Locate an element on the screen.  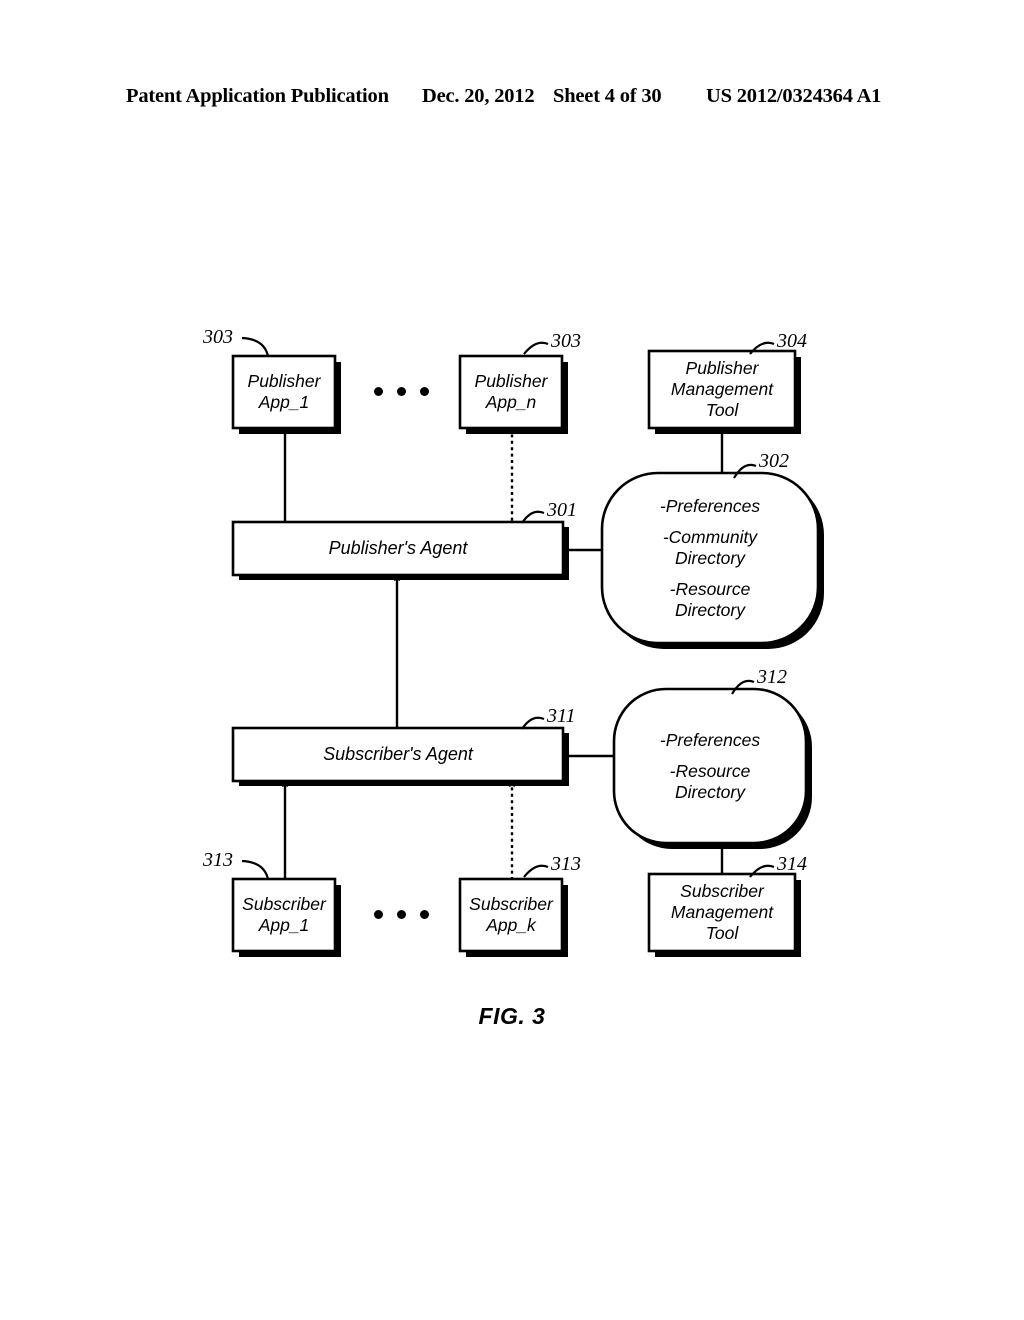
ref-numeral-304: 304 is located at coordinates (792, 341).